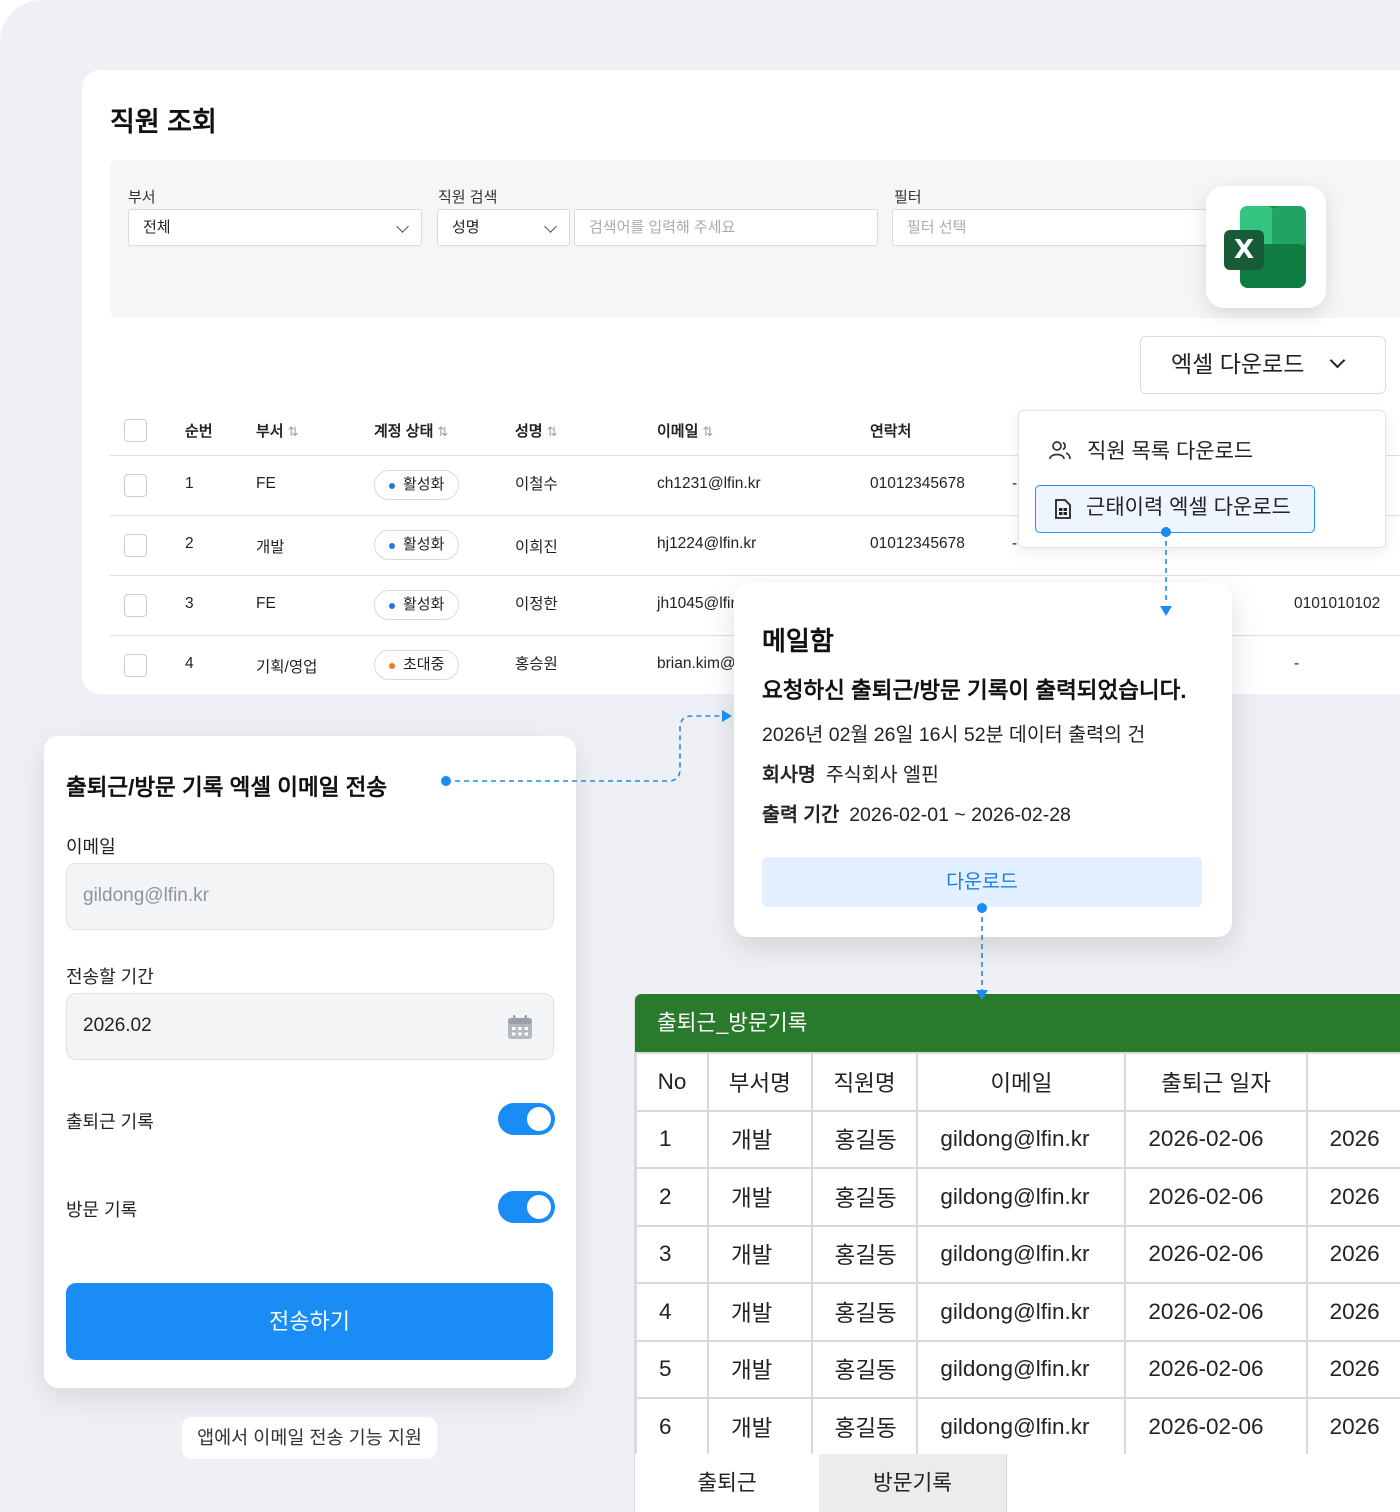 This screenshot has height=1512, width=1400. What do you see at coordinates (585, 748) in the screenshot?
I see `connector-form-to-mail` at bounding box center [585, 748].